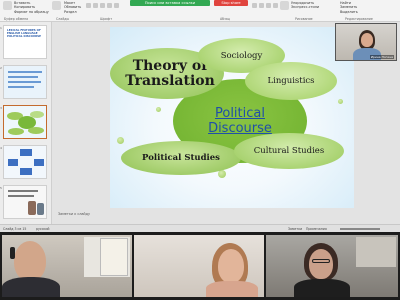 Image resolution: width=400 pixels, height=300 pixels. Describe the element at coordinates (16, 19) in the screenshot. I see `clipboard-label: Буфер обмена` at that location.